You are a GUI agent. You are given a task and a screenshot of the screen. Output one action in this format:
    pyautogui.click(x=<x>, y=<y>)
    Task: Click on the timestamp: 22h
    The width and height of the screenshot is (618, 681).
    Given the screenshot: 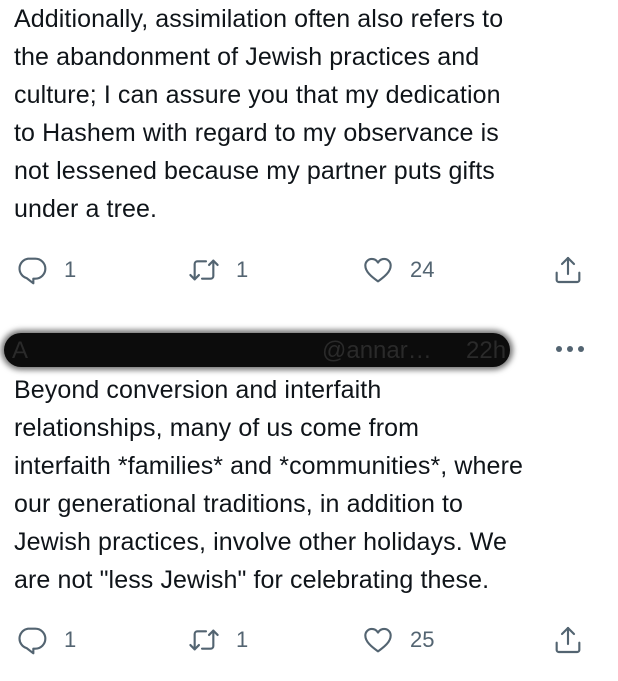 What is the action you would take?
    pyautogui.click(x=486, y=351)
    